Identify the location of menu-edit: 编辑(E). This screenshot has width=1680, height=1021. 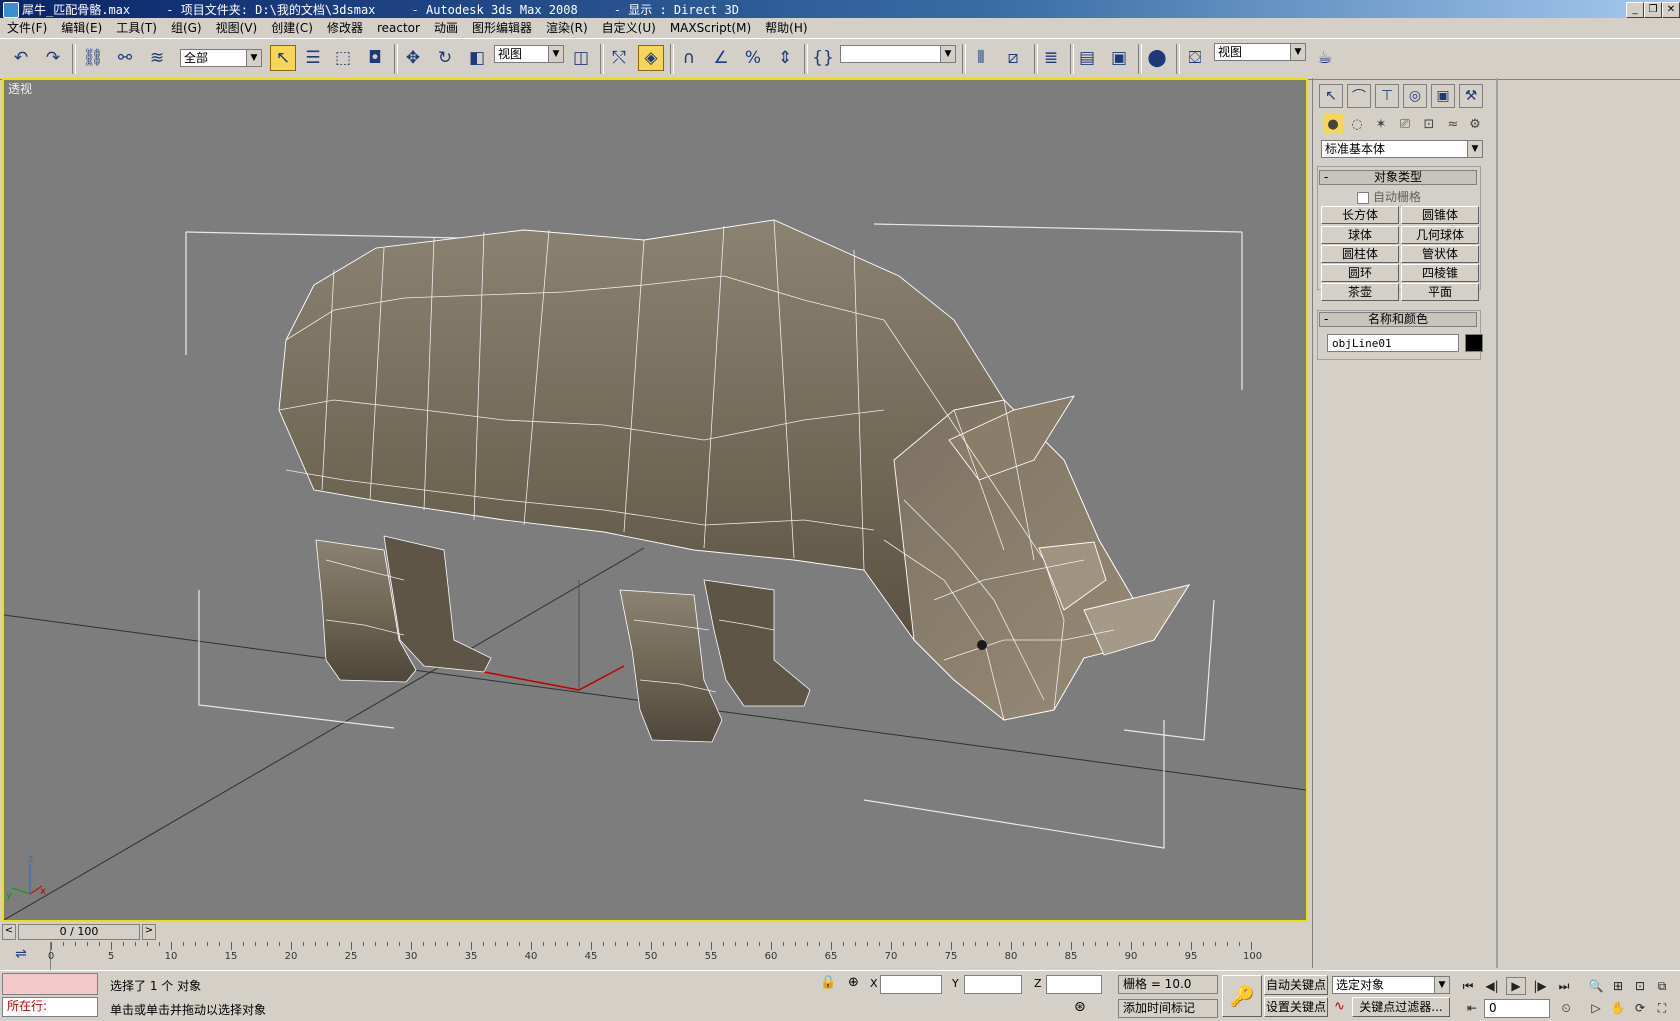
(81, 27).